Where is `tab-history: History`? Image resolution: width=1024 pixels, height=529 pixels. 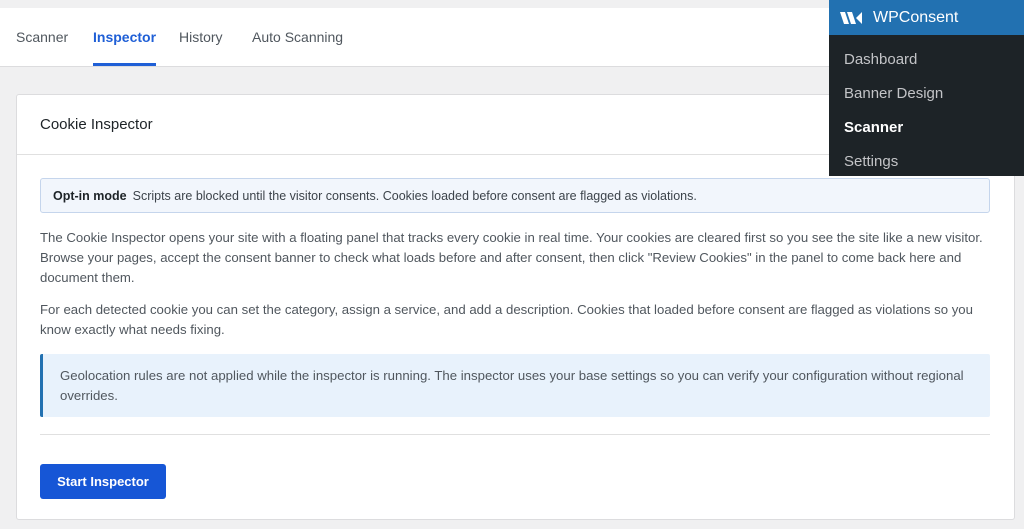 tab-history: History is located at coordinates (201, 37).